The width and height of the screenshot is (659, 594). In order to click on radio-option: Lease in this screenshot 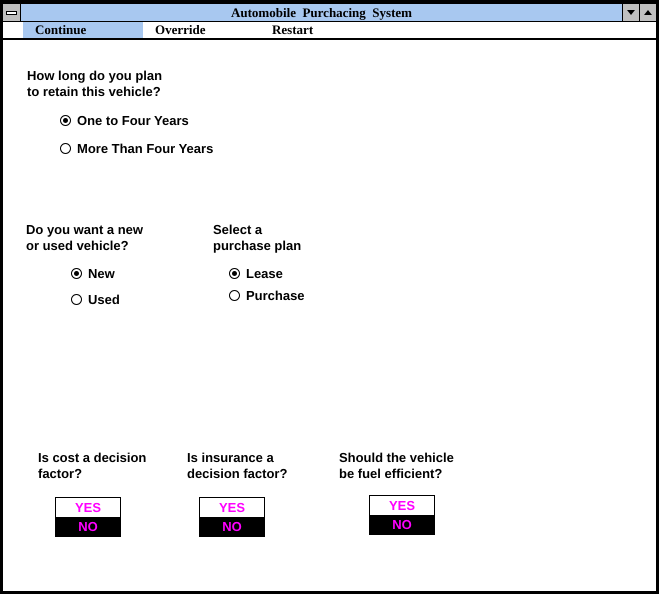, I will do `click(321, 273)`.